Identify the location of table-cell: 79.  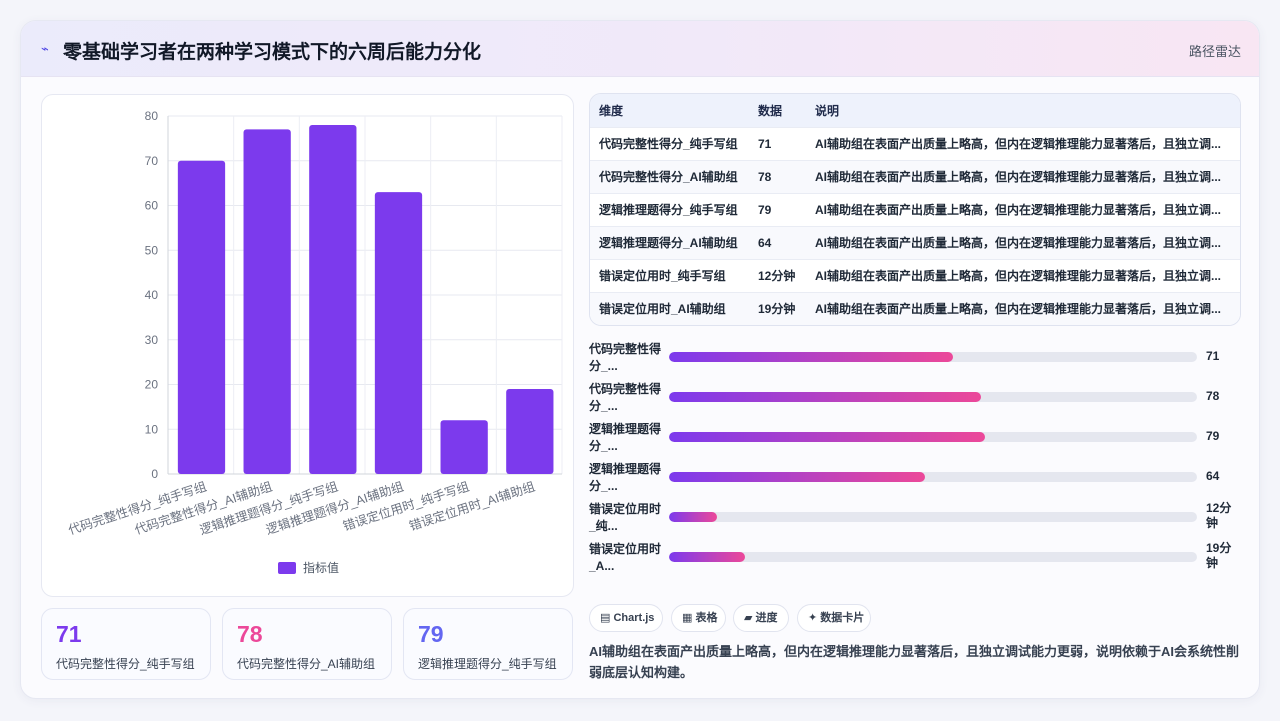
(777, 209).